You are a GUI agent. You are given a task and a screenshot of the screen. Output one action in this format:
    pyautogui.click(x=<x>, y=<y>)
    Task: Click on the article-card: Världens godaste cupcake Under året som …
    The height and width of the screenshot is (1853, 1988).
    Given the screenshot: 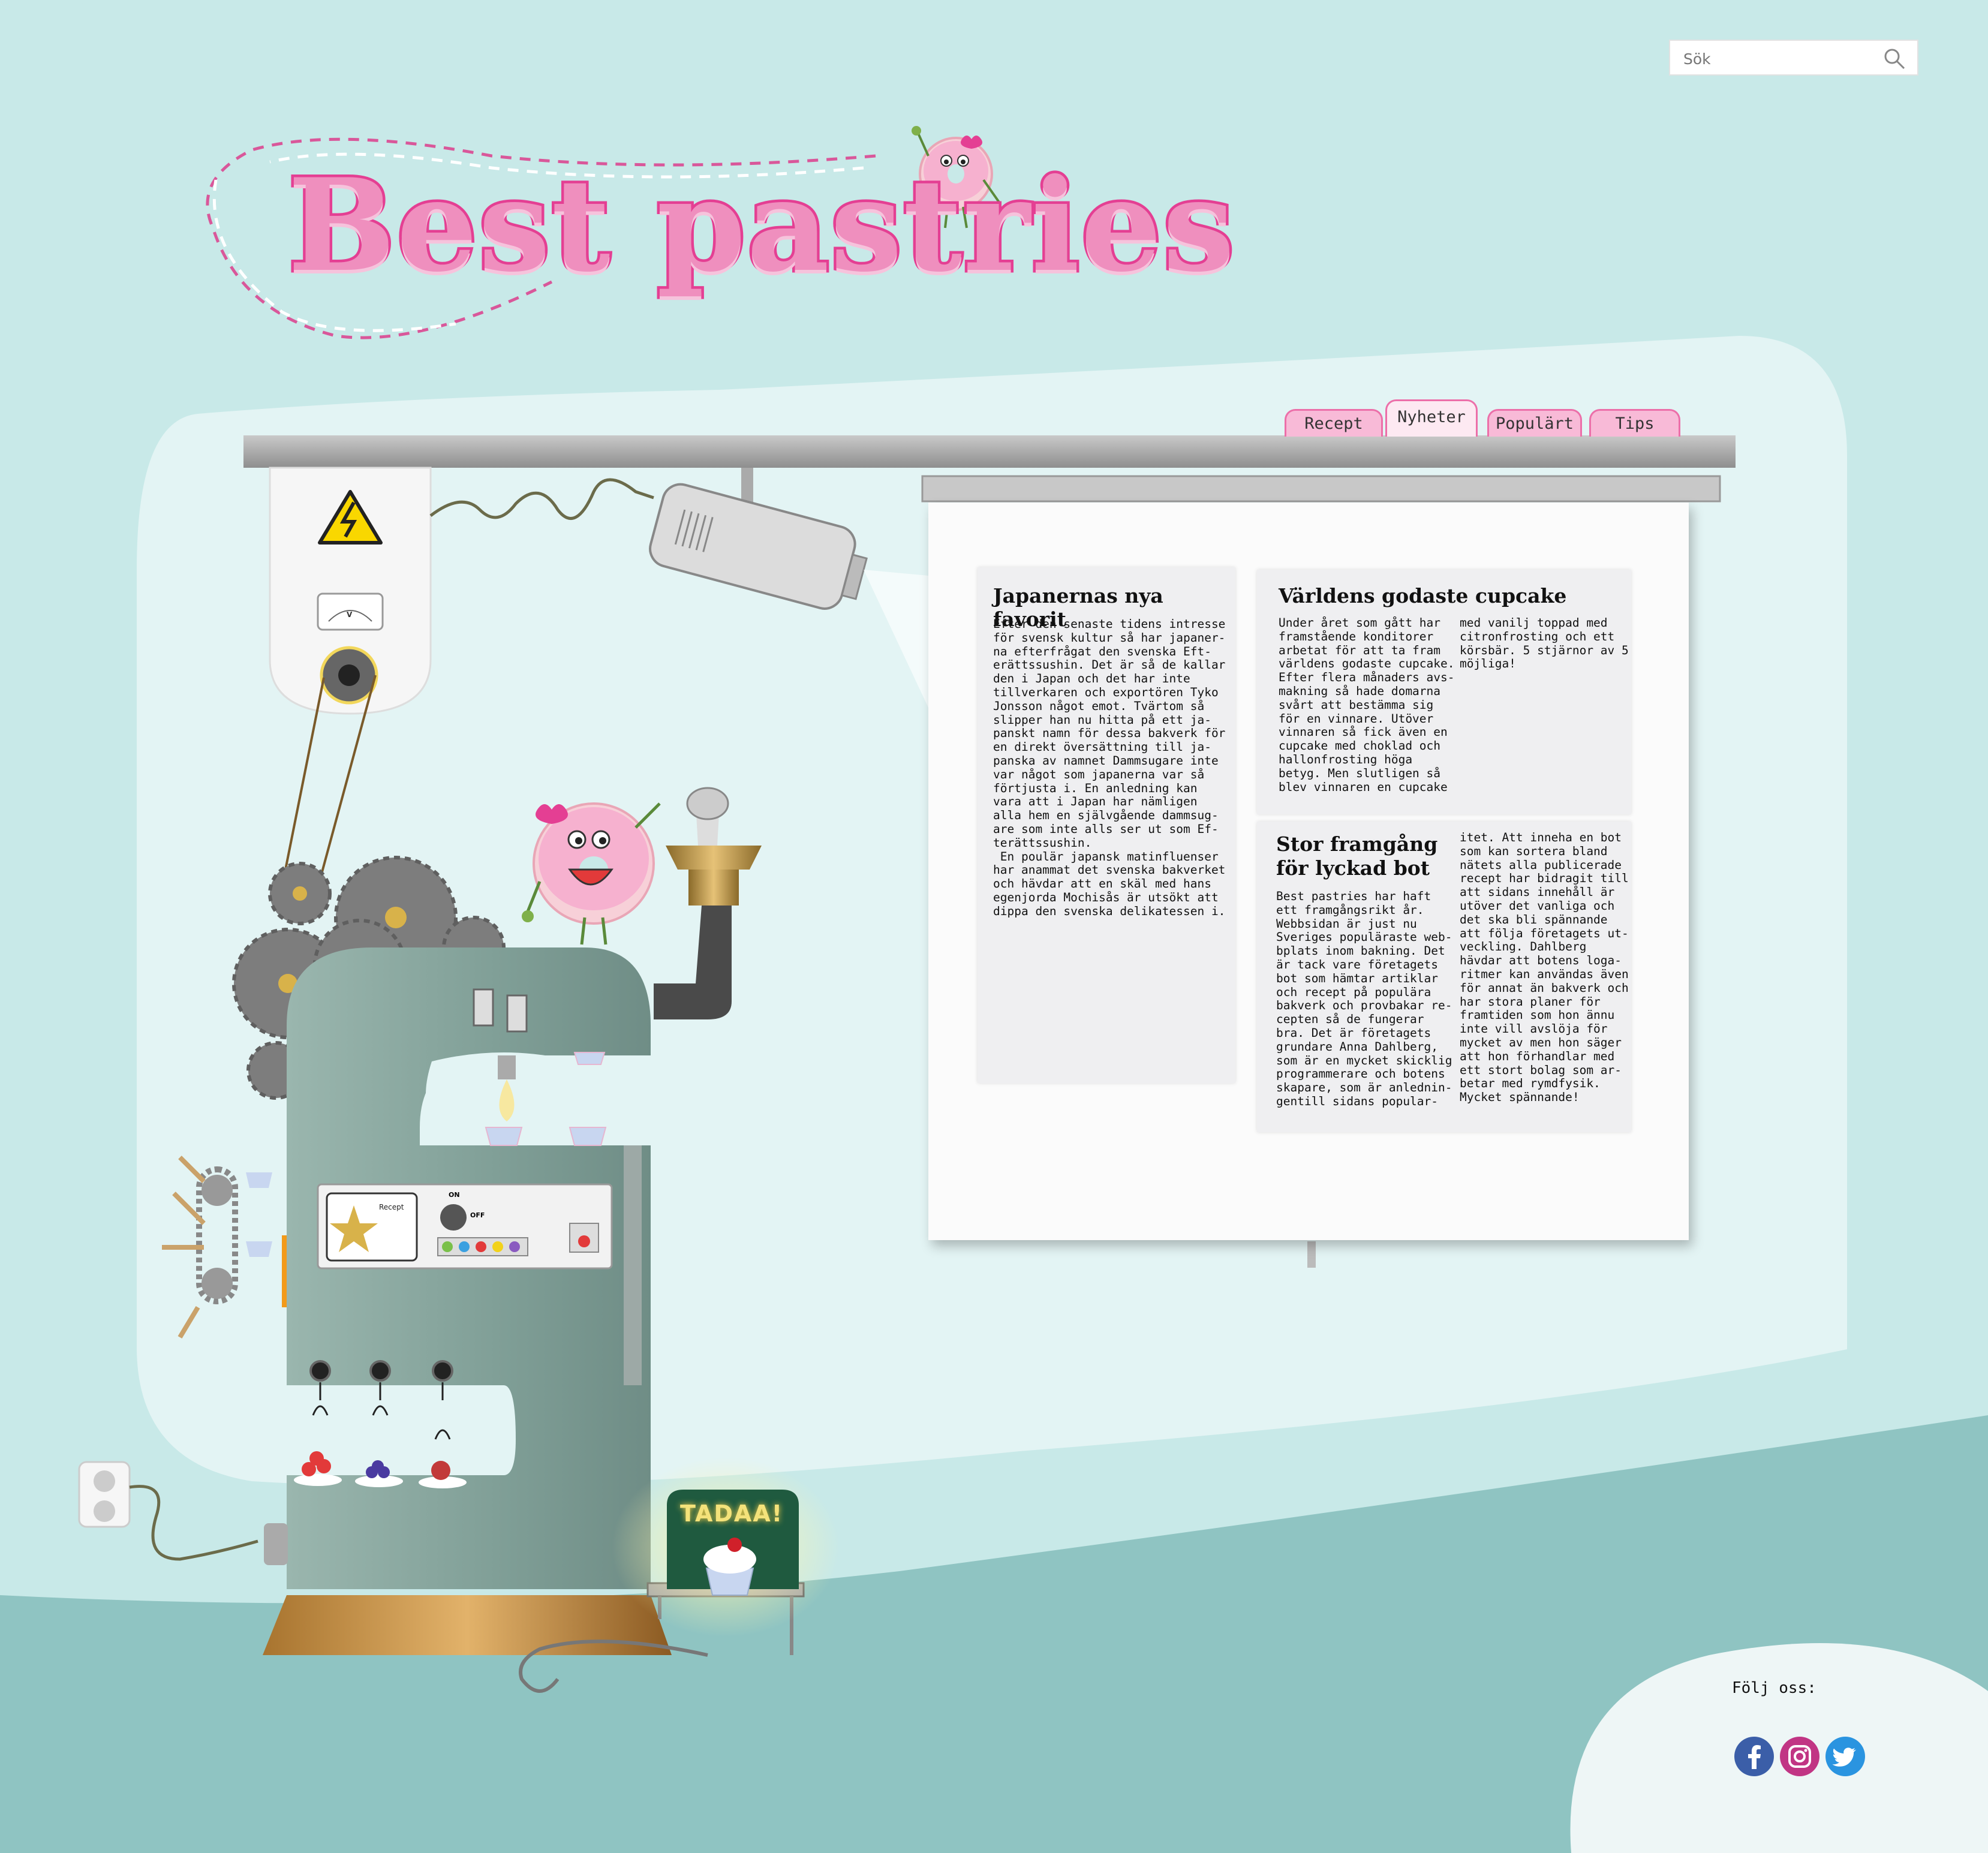 What is the action you would take?
    pyautogui.click(x=1444, y=692)
    